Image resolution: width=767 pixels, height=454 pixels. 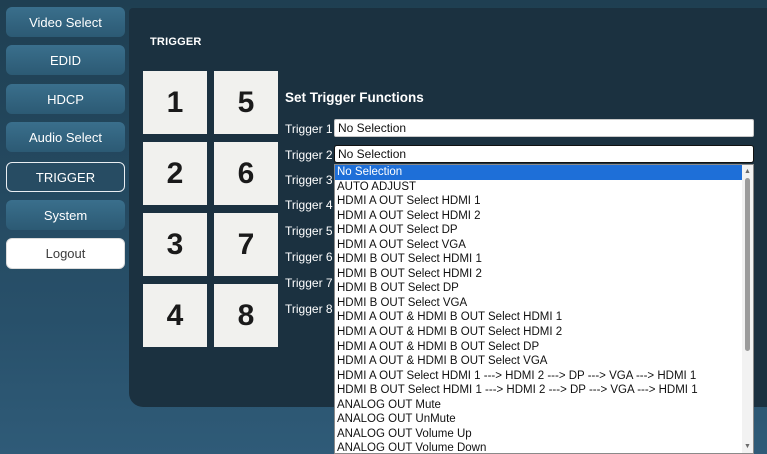 I want to click on trigger-1-label: Trigger 1, so click(x=309, y=129).